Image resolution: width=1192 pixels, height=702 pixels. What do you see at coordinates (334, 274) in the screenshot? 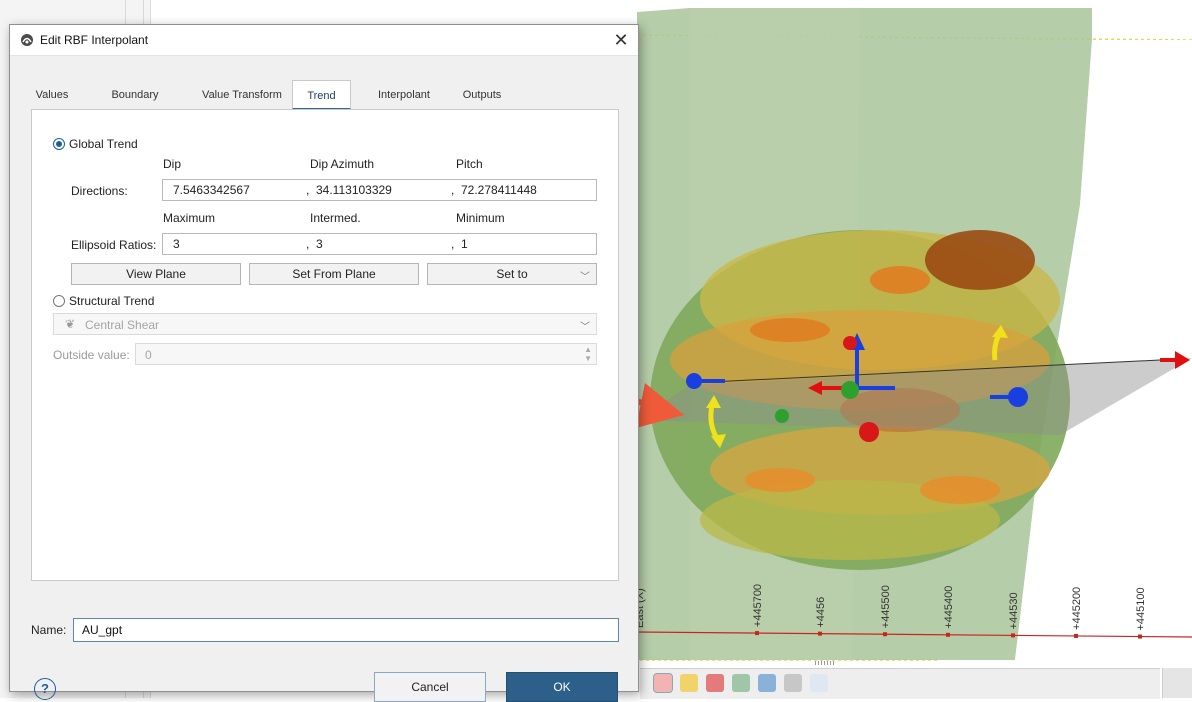
I see `set-from-plane-button: Set From Plane` at bounding box center [334, 274].